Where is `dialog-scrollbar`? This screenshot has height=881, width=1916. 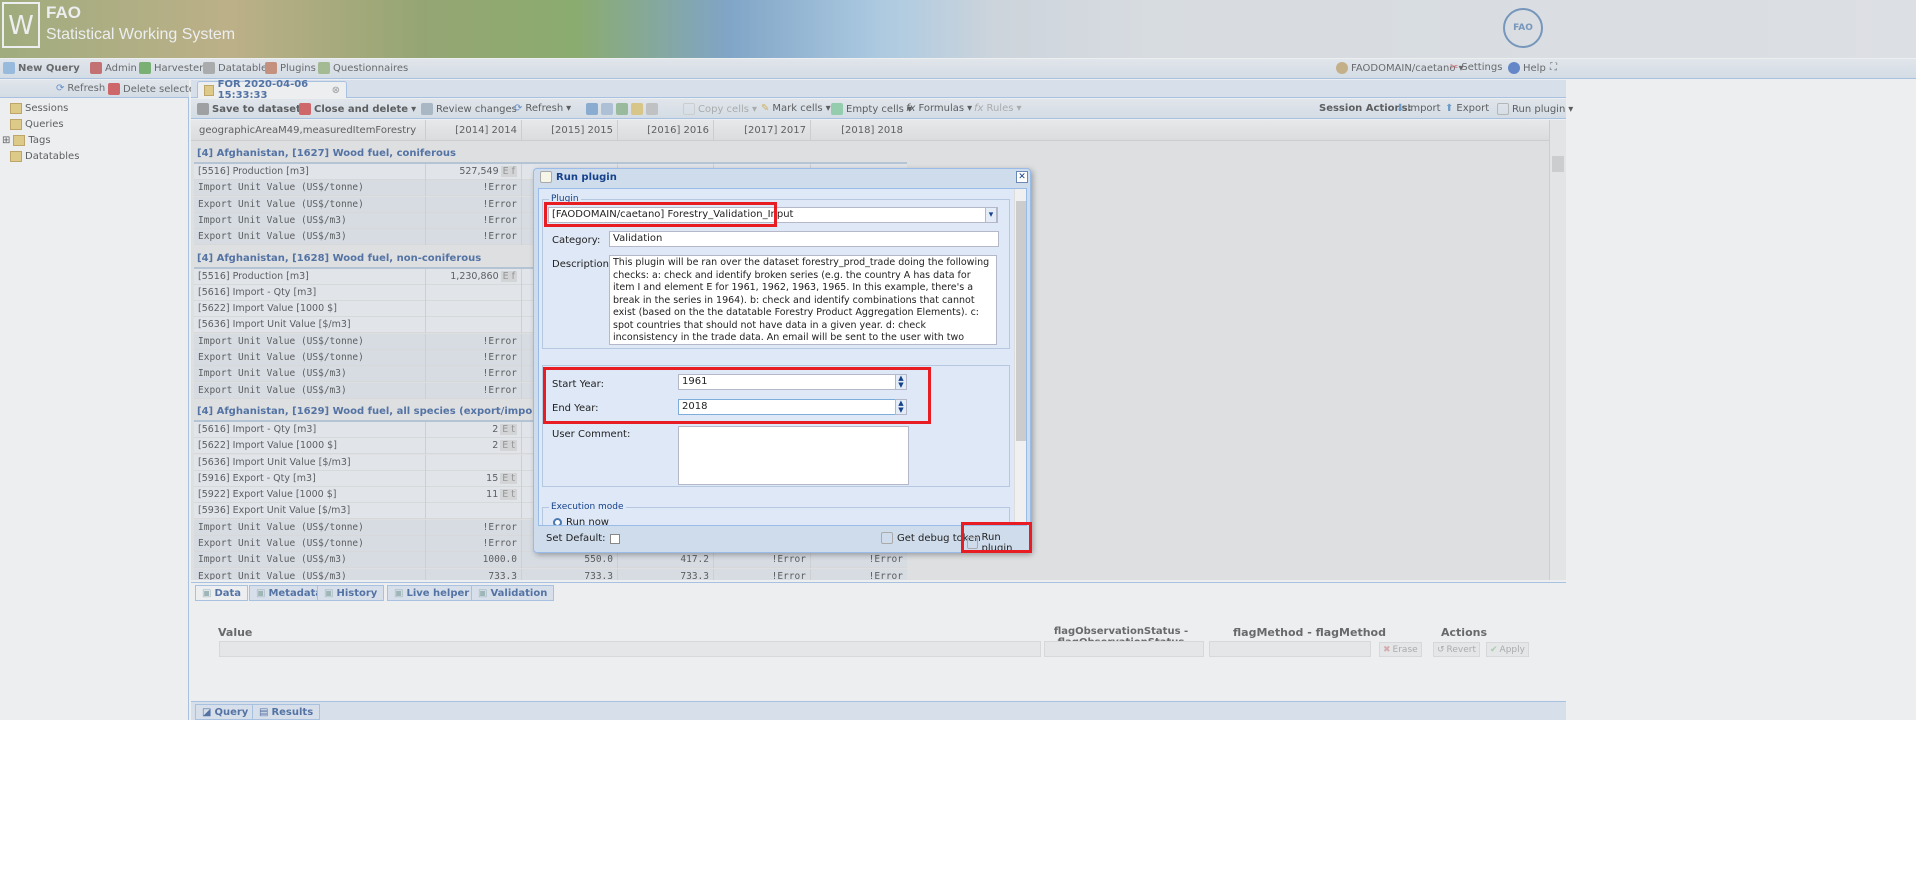
dialog-scrollbar is located at coordinates (1020, 357).